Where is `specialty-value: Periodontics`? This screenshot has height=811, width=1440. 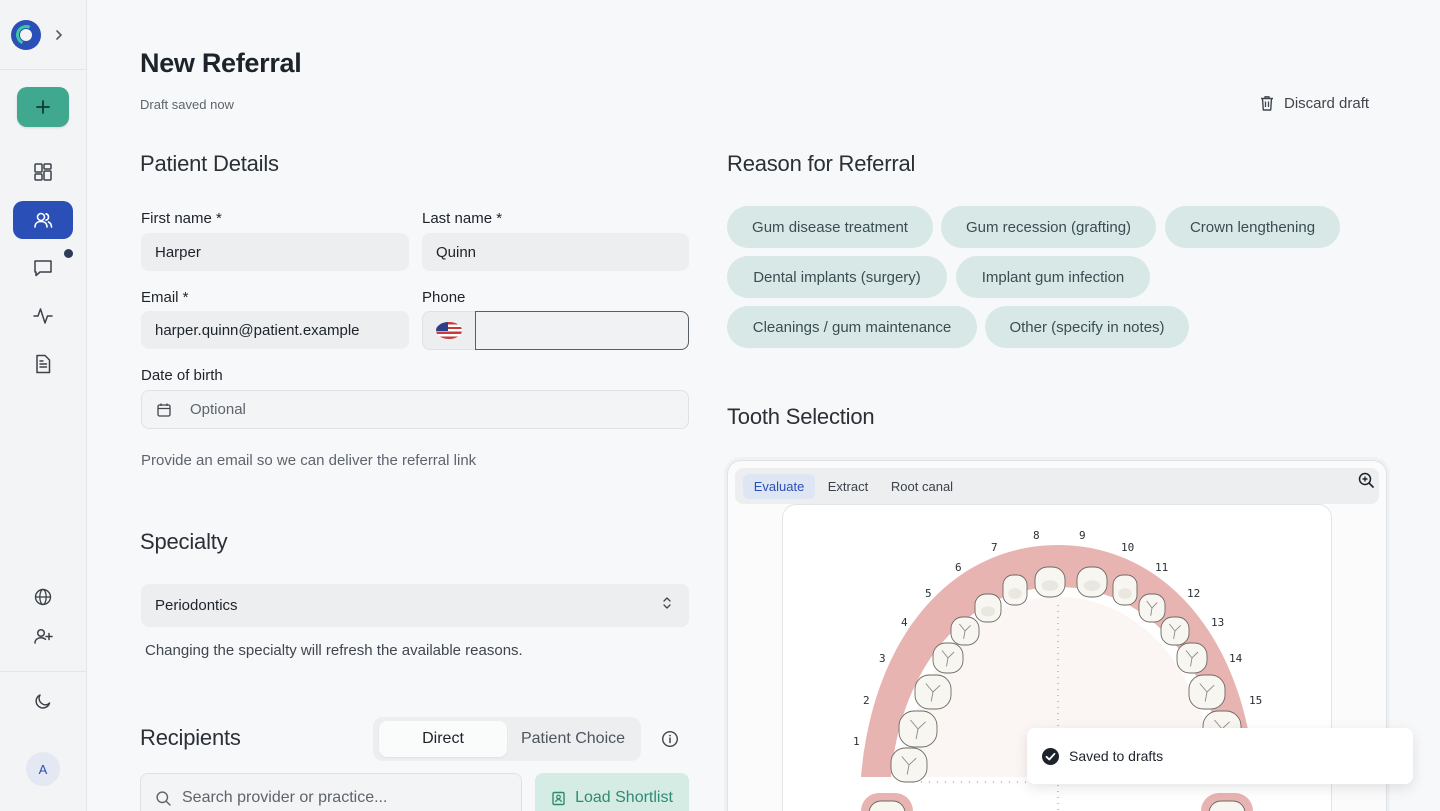 specialty-value: Periodontics is located at coordinates (196, 605).